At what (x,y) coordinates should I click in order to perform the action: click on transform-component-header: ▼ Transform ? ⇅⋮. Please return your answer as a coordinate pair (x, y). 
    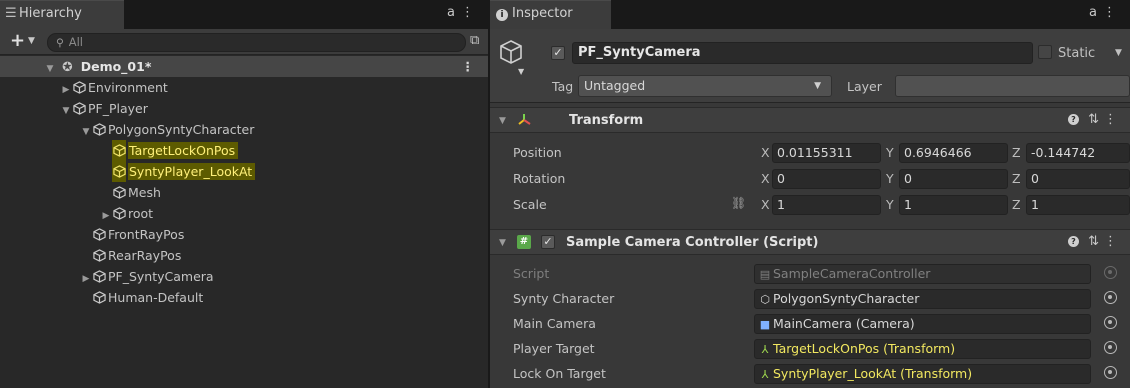
    Looking at the image, I should click on (810, 120).